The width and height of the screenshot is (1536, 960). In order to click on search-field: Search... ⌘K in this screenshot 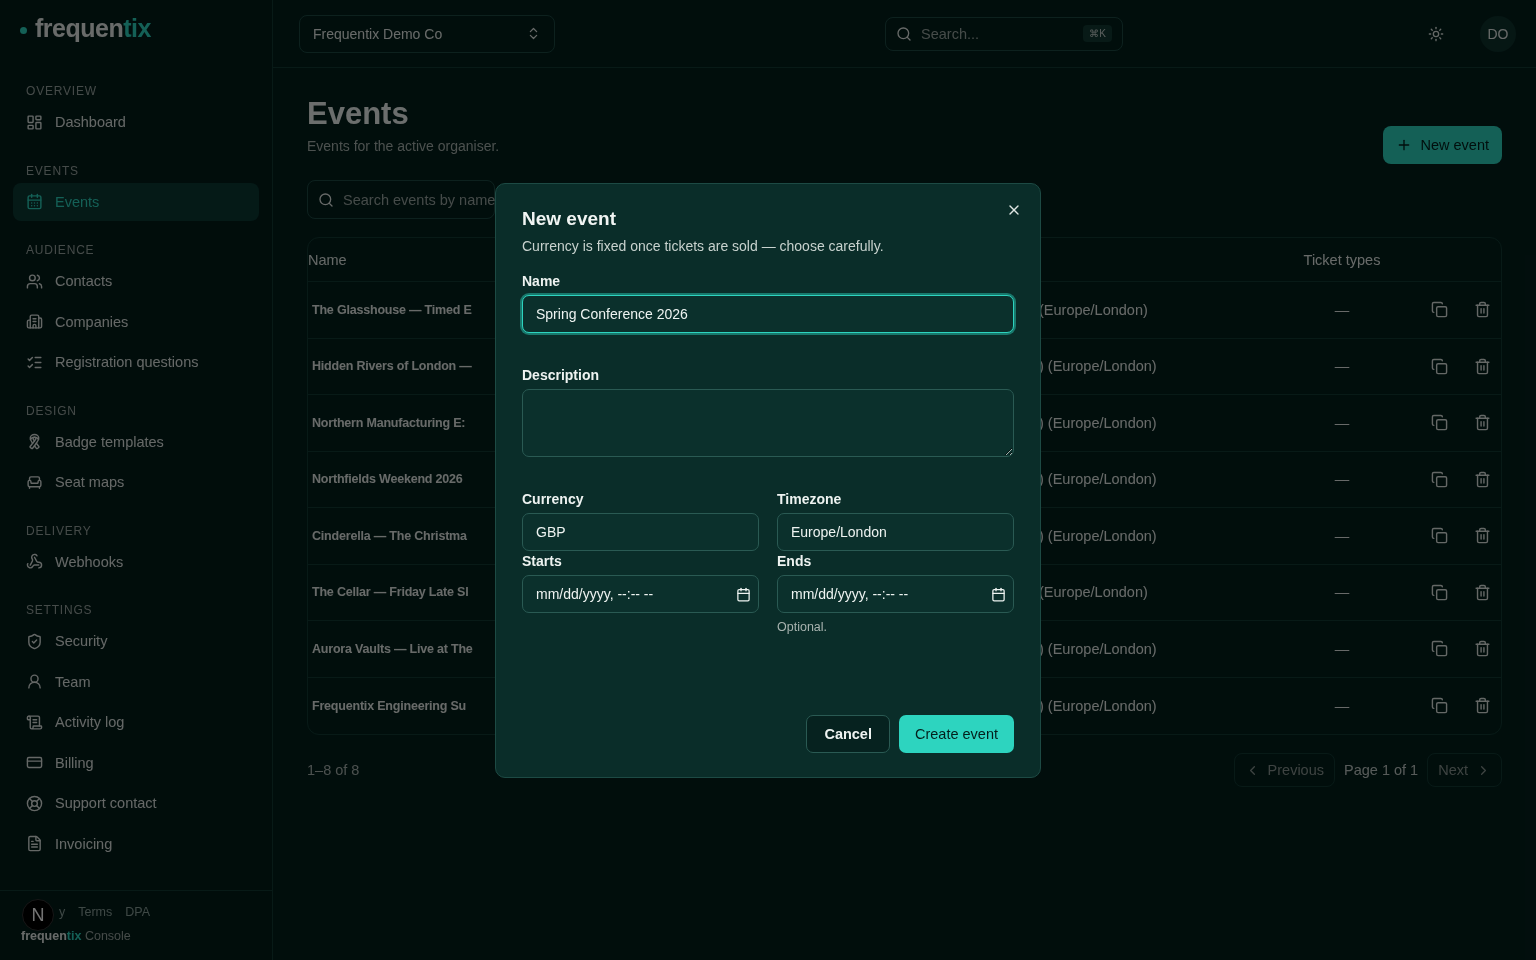, I will do `click(1004, 33)`.